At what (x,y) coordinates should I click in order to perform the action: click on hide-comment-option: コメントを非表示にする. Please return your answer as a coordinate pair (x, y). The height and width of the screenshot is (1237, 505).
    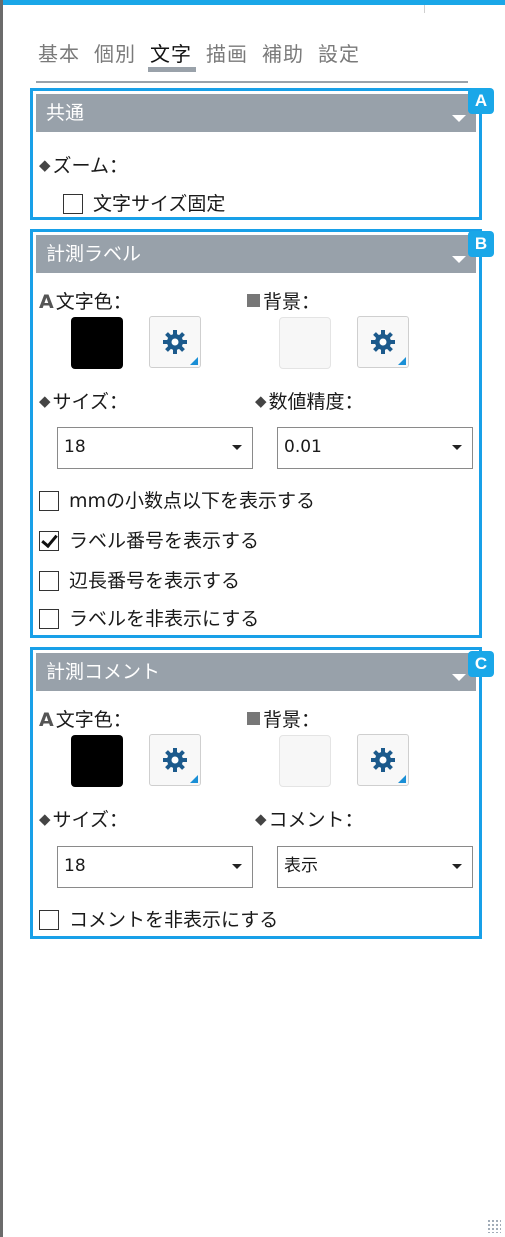
    Looking at the image, I should click on (158, 918).